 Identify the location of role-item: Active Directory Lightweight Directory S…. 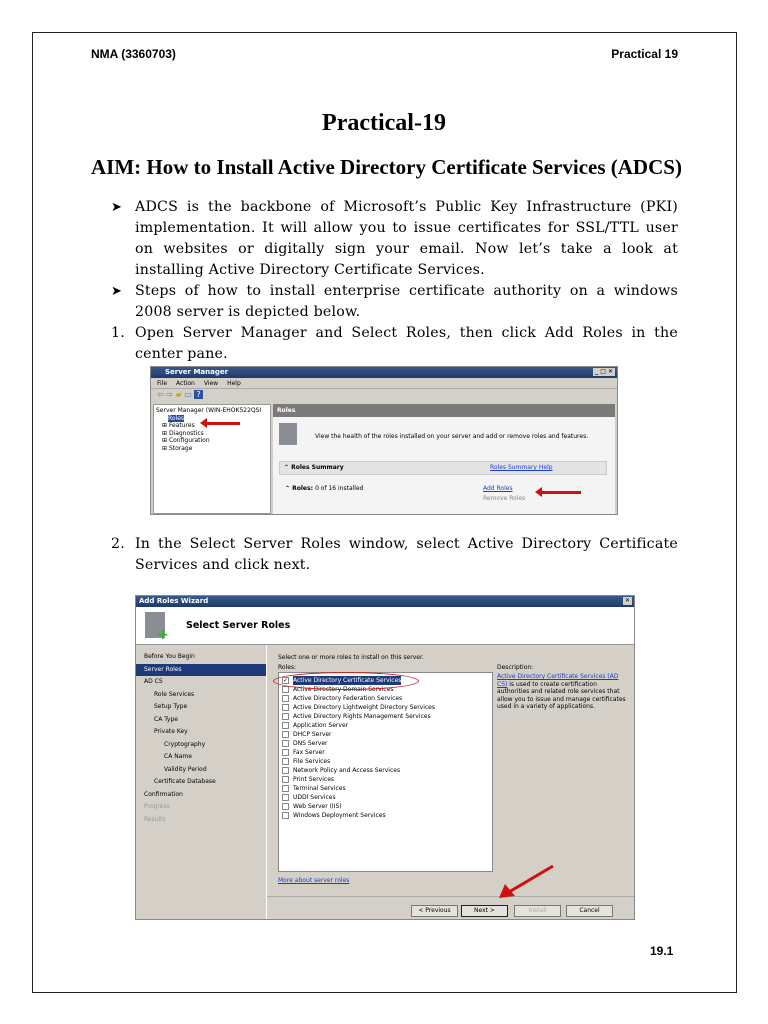
(385, 707).